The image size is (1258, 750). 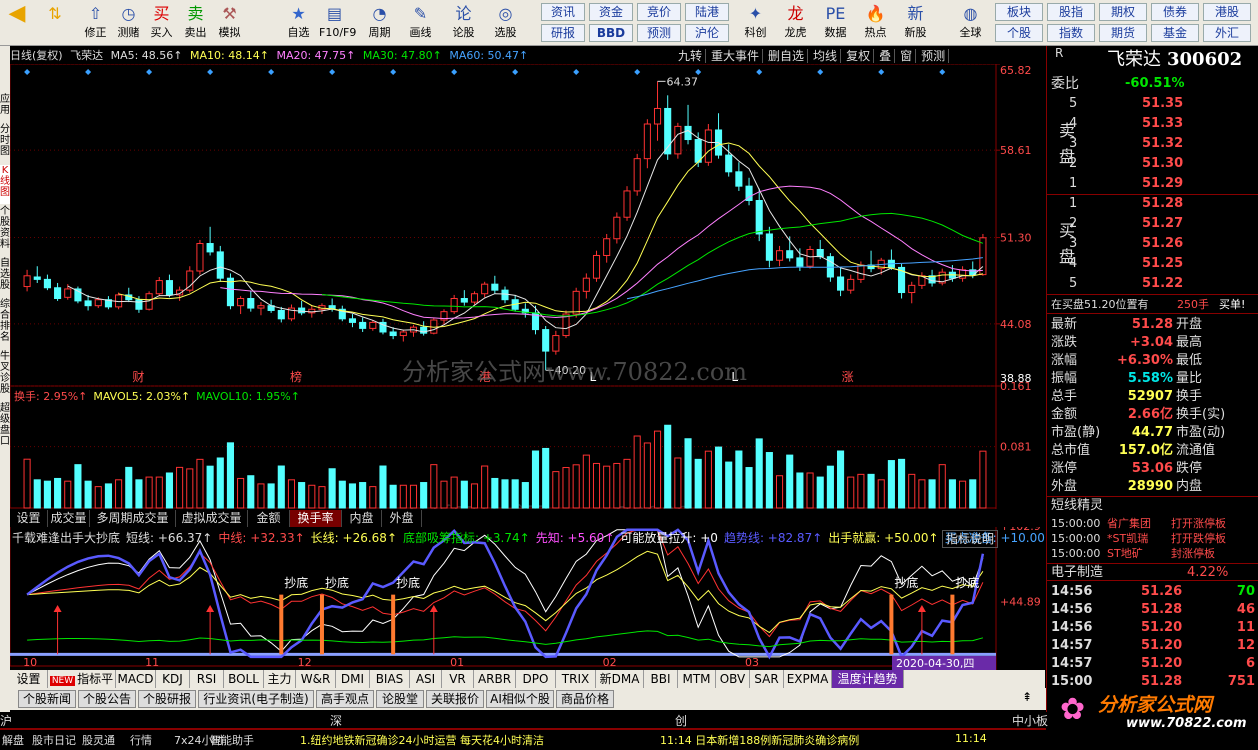 What do you see at coordinates (1152, 164) in the screenshot?
I see `ask-row: 2 51.30` at bounding box center [1152, 164].